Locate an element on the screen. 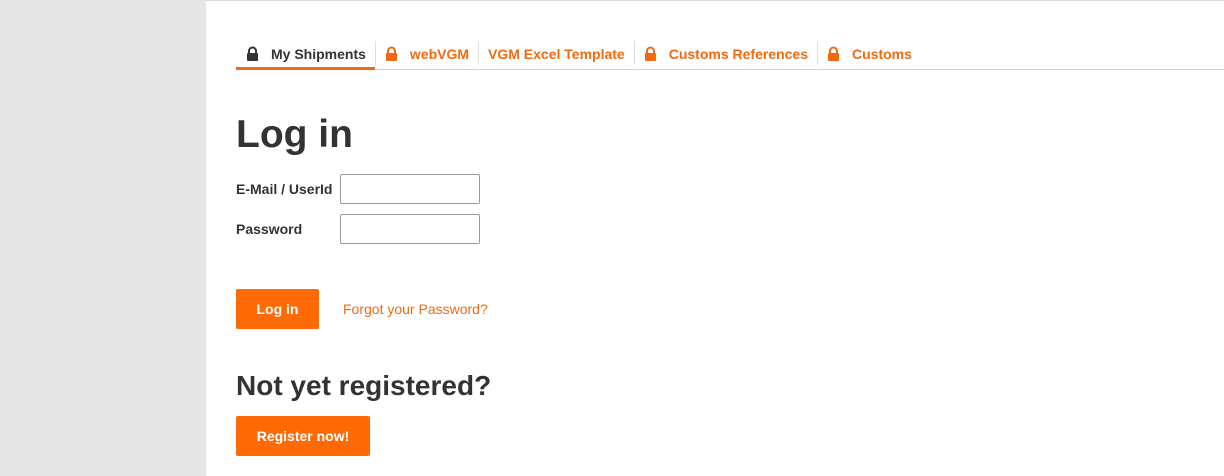 The width and height of the screenshot is (1224, 476). register-heading: Not yet registered? is located at coordinates (364, 385).